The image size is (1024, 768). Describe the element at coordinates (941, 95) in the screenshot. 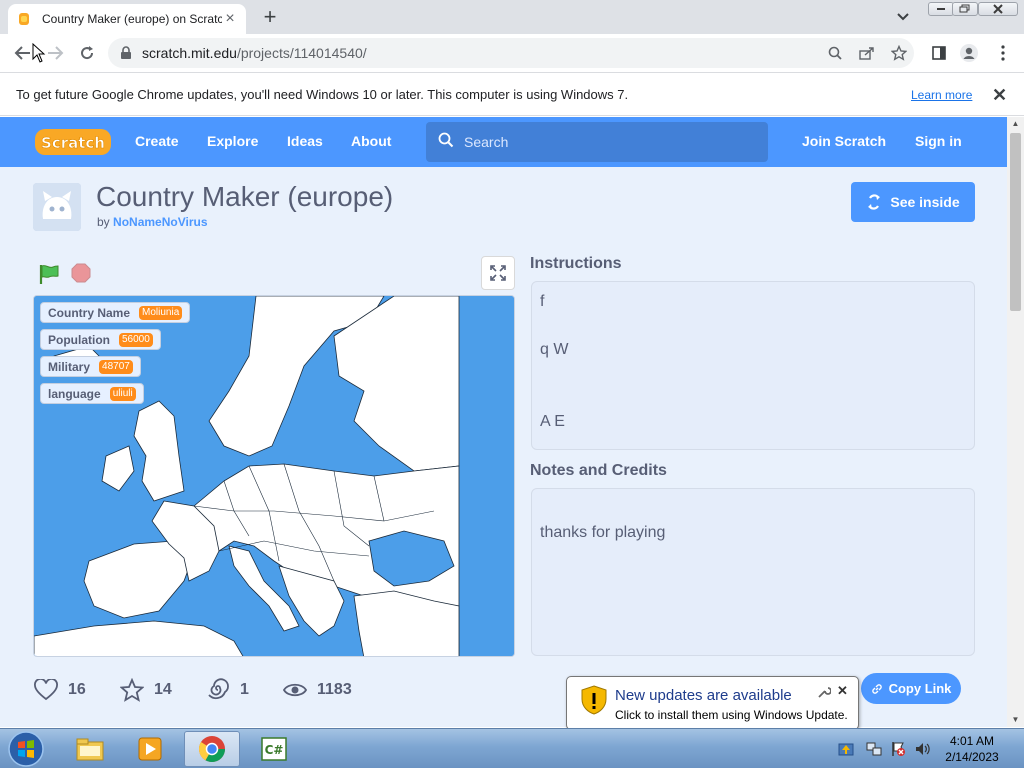

I see `learn-more-link: Learn more` at that location.